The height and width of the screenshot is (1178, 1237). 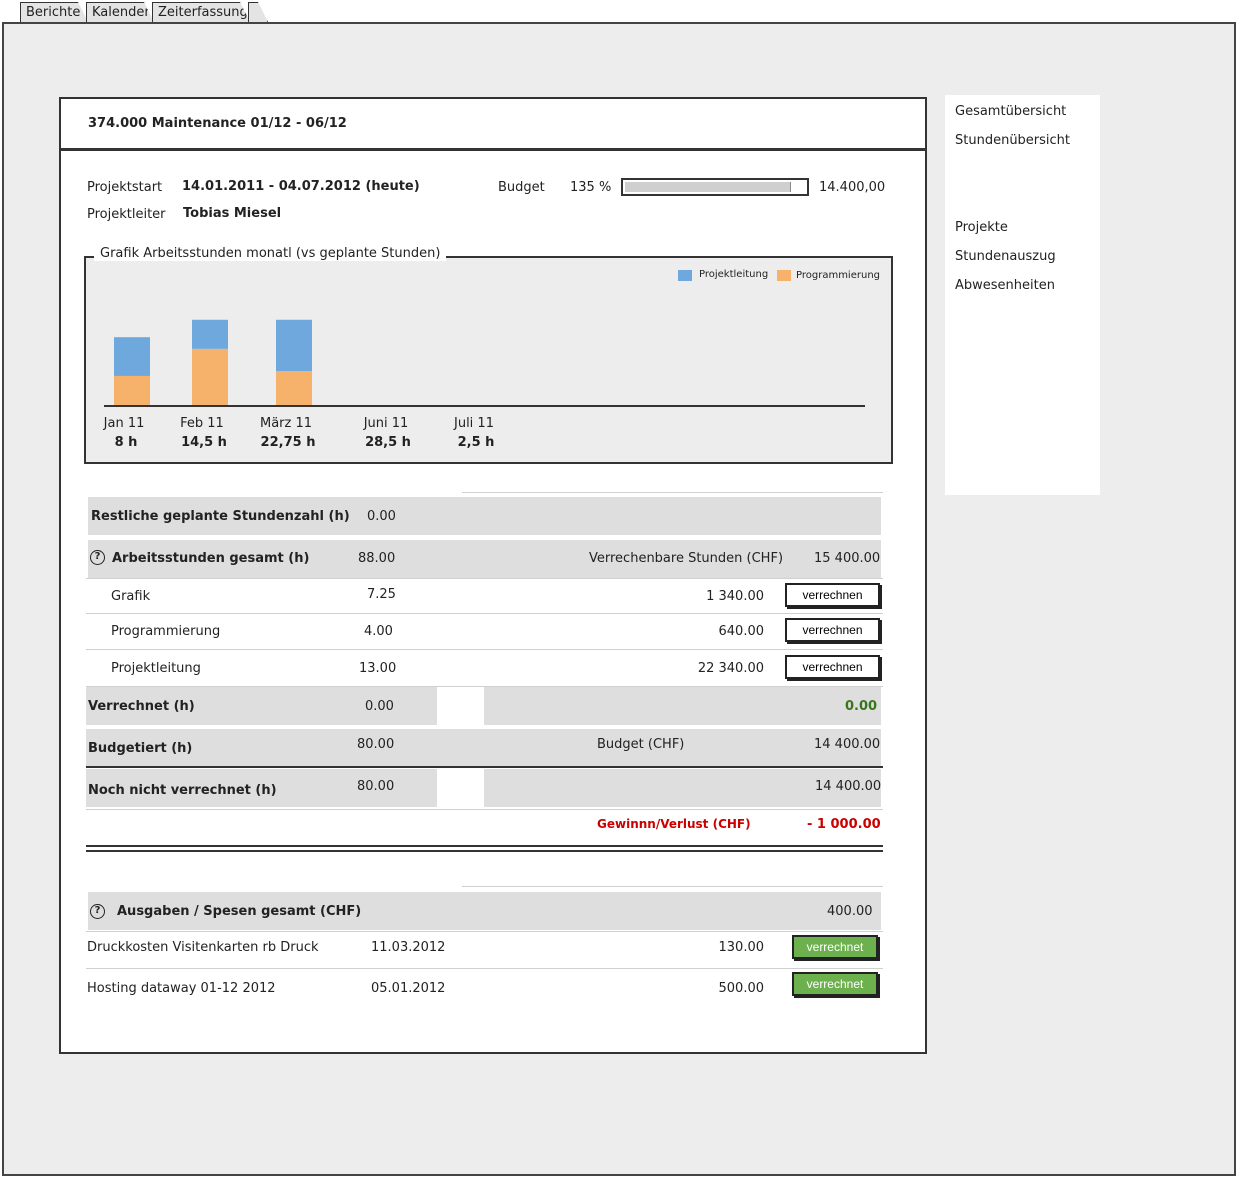 What do you see at coordinates (258, 12) in the screenshot?
I see `tab-empty` at bounding box center [258, 12].